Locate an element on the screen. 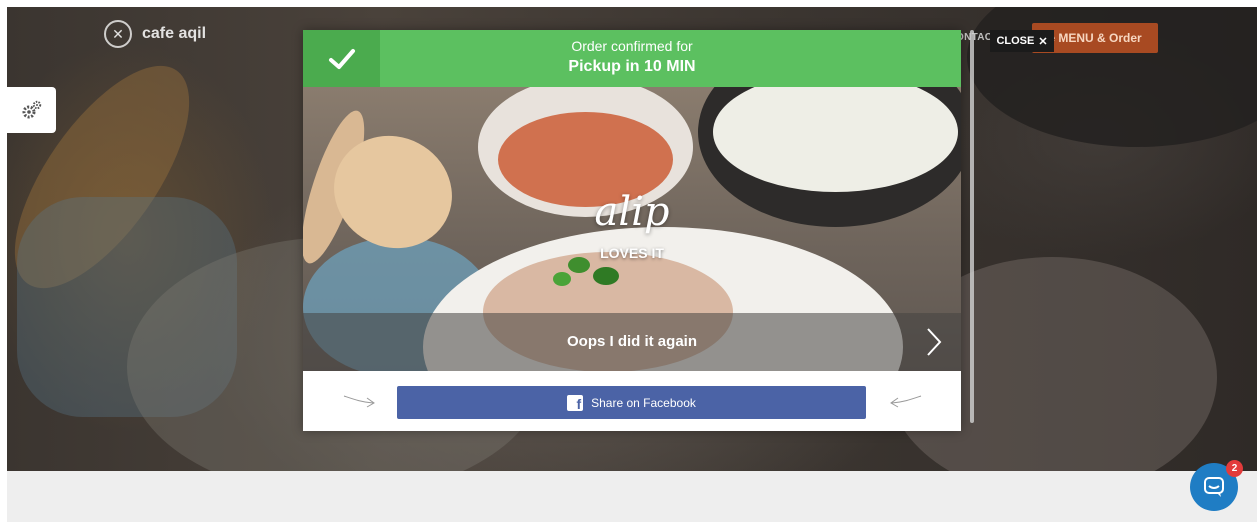 The width and height of the screenshot is (1257, 522). page-content-area is located at coordinates (632, 496).